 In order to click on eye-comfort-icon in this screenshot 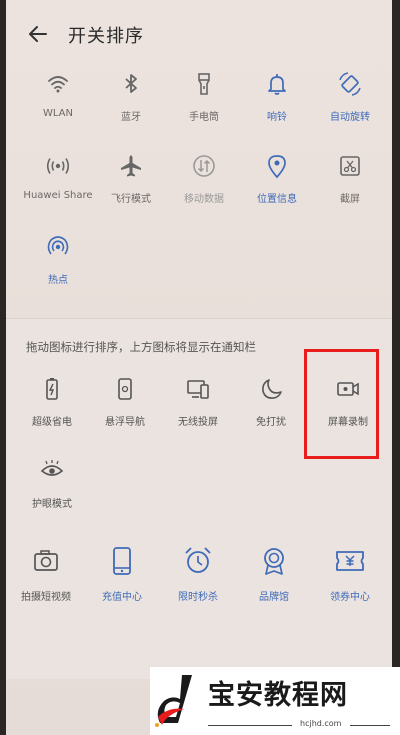, I will do `click(52, 468)`.